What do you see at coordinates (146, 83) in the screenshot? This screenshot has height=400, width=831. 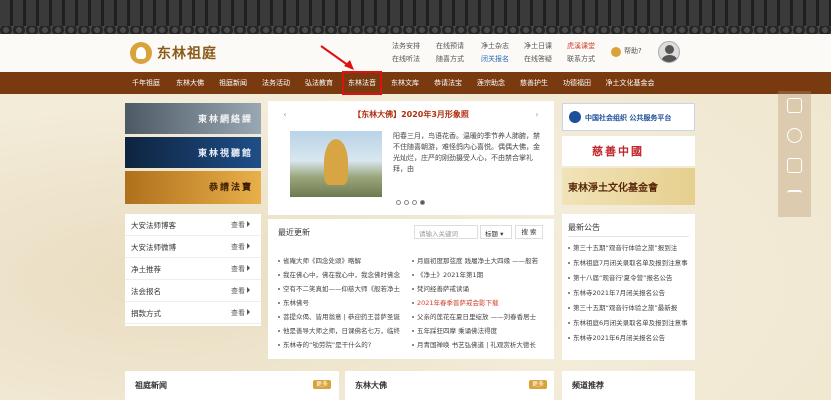 I see `nav-item: 千年祖庭` at bounding box center [146, 83].